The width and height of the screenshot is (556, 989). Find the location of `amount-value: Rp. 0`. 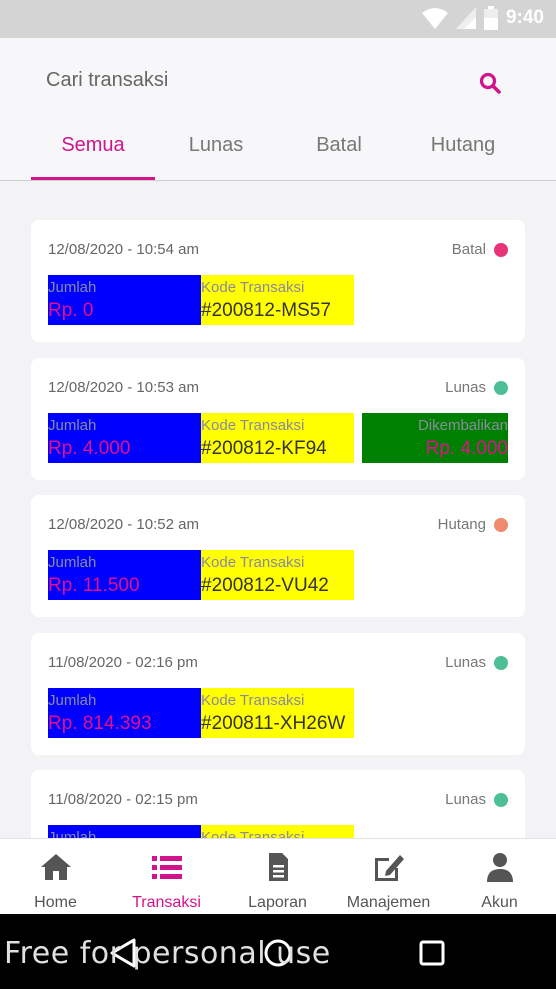

amount-value: Rp. 0 is located at coordinates (71, 310).